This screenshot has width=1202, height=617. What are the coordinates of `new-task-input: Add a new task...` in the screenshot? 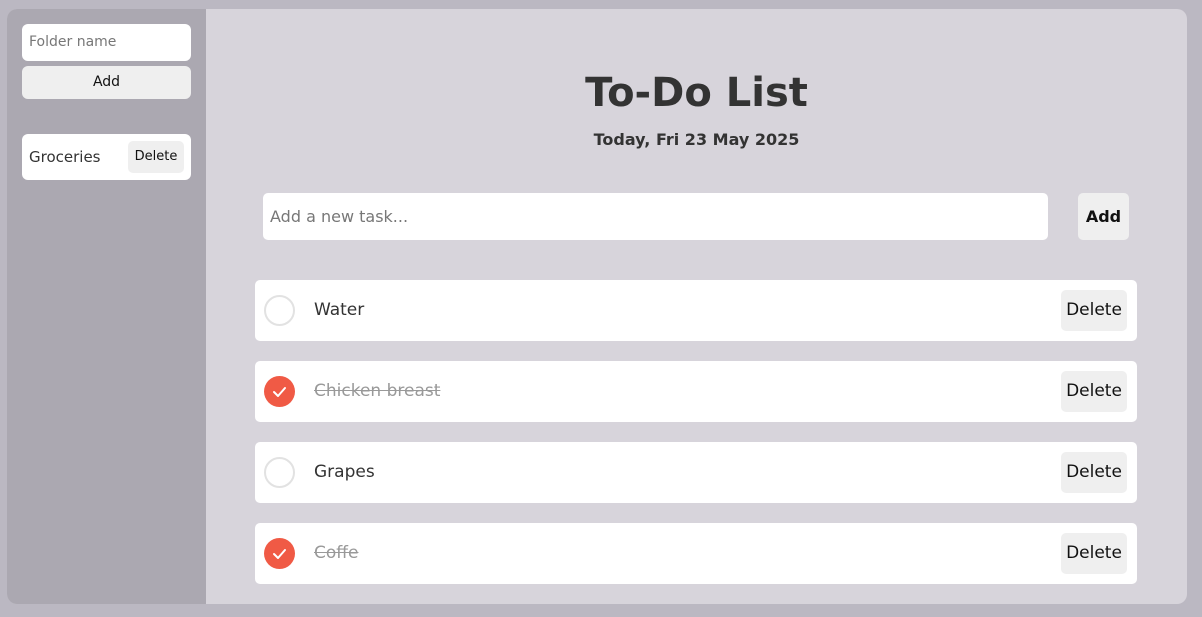 It's located at (655, 216).